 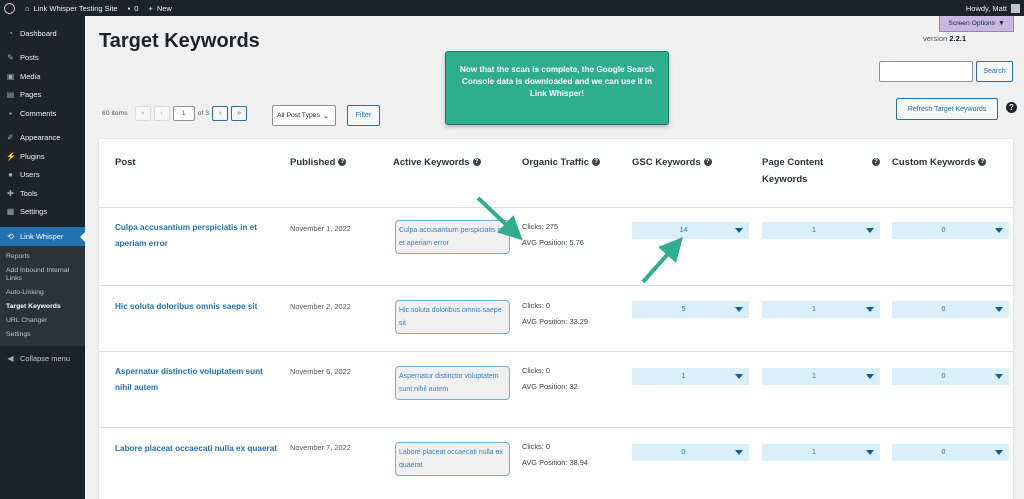 I want to click on sidebar-item-users: ● Users, so click(x=42, y=175).